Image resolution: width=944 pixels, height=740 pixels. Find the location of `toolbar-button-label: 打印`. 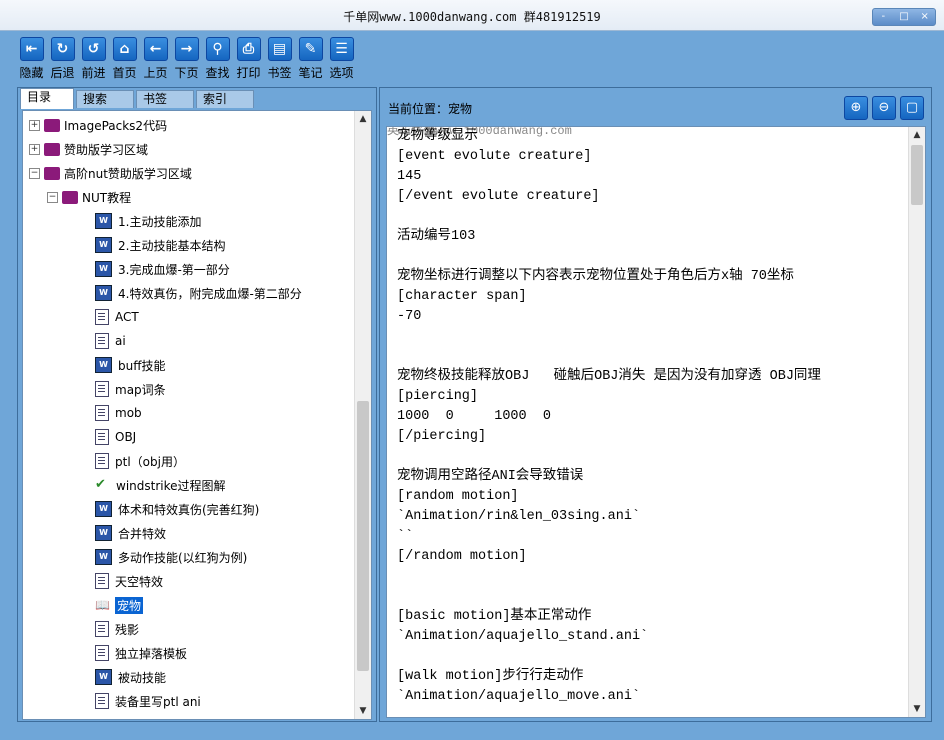

toolbar-button-label: 打印 is located at coordinates (248, 73).